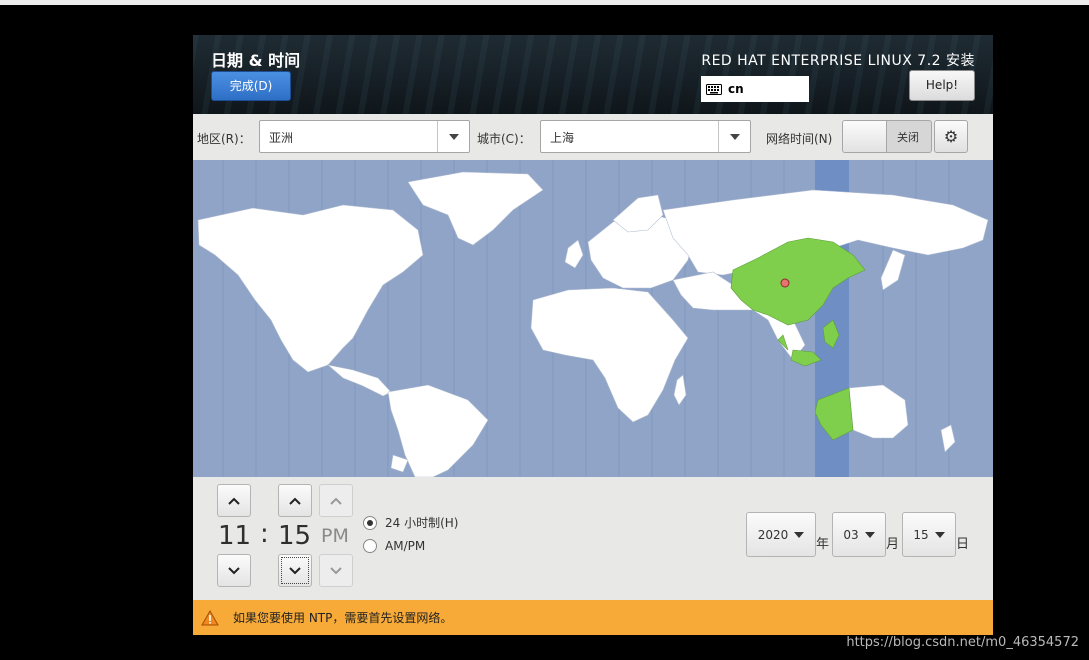 The image size is (1089, 660). I want to click on region-dropdown-arrow, so click(453, 136).